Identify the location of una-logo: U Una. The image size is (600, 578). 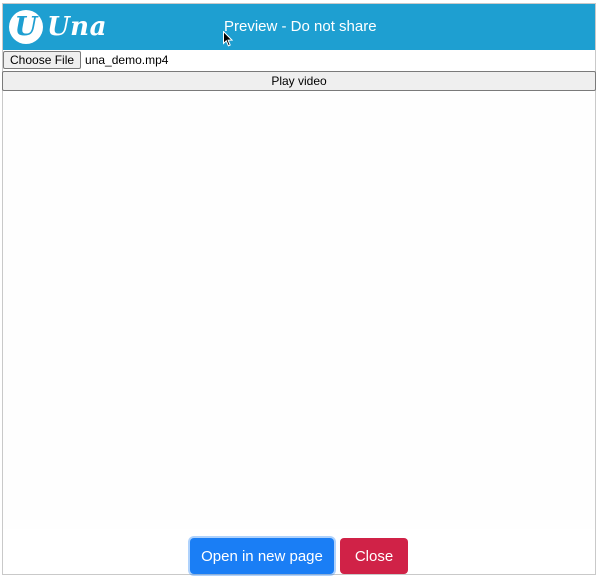
(58, 27).